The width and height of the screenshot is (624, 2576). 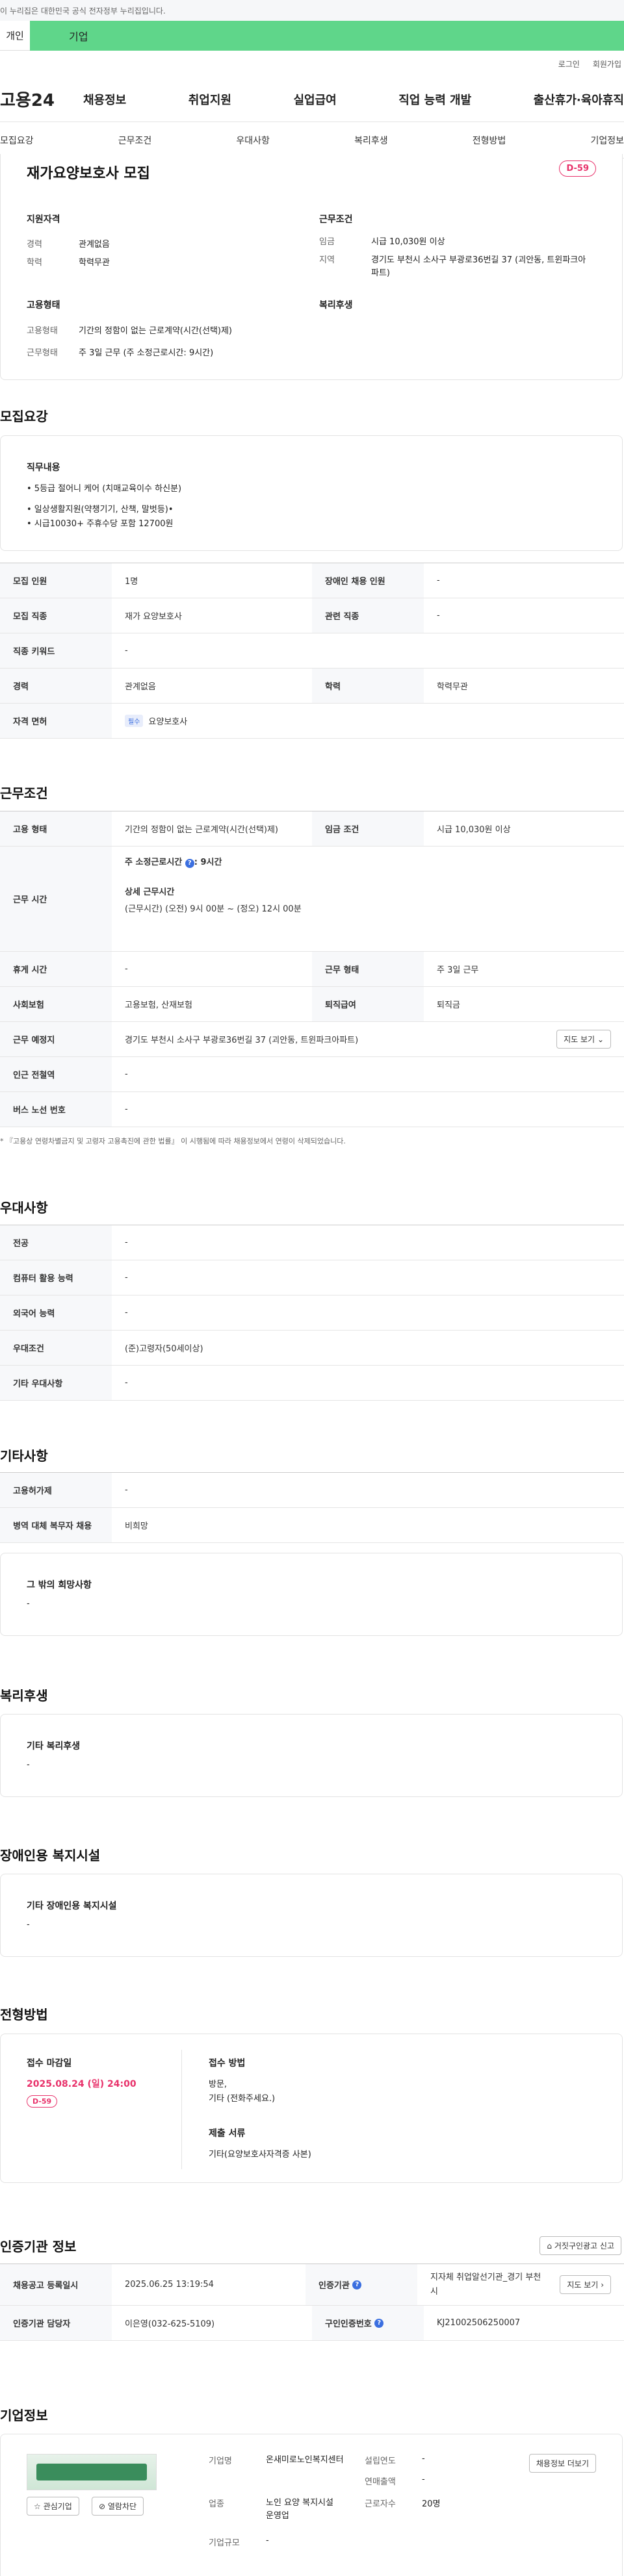 I want to click on tab-process: 전형방법, so click(x=489, y=140).